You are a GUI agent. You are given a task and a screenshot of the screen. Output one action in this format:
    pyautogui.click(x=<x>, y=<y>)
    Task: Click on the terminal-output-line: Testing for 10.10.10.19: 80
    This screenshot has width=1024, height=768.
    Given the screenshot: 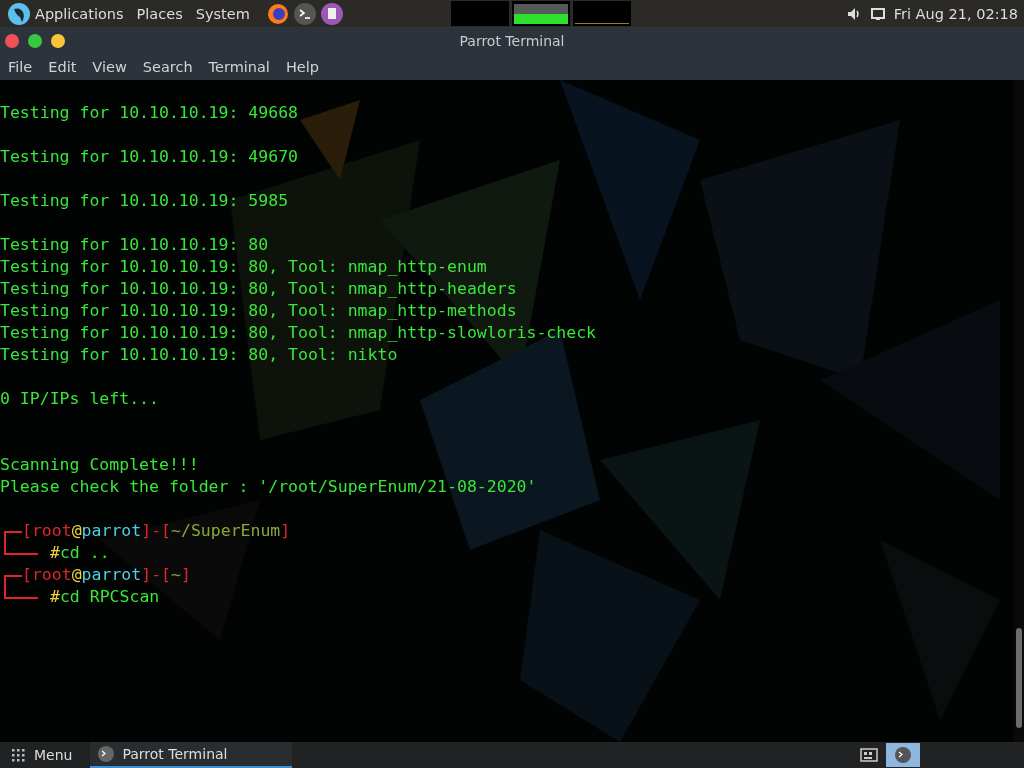 What is the action you would take?
    pyautogui.click(x=134, y=245)
    